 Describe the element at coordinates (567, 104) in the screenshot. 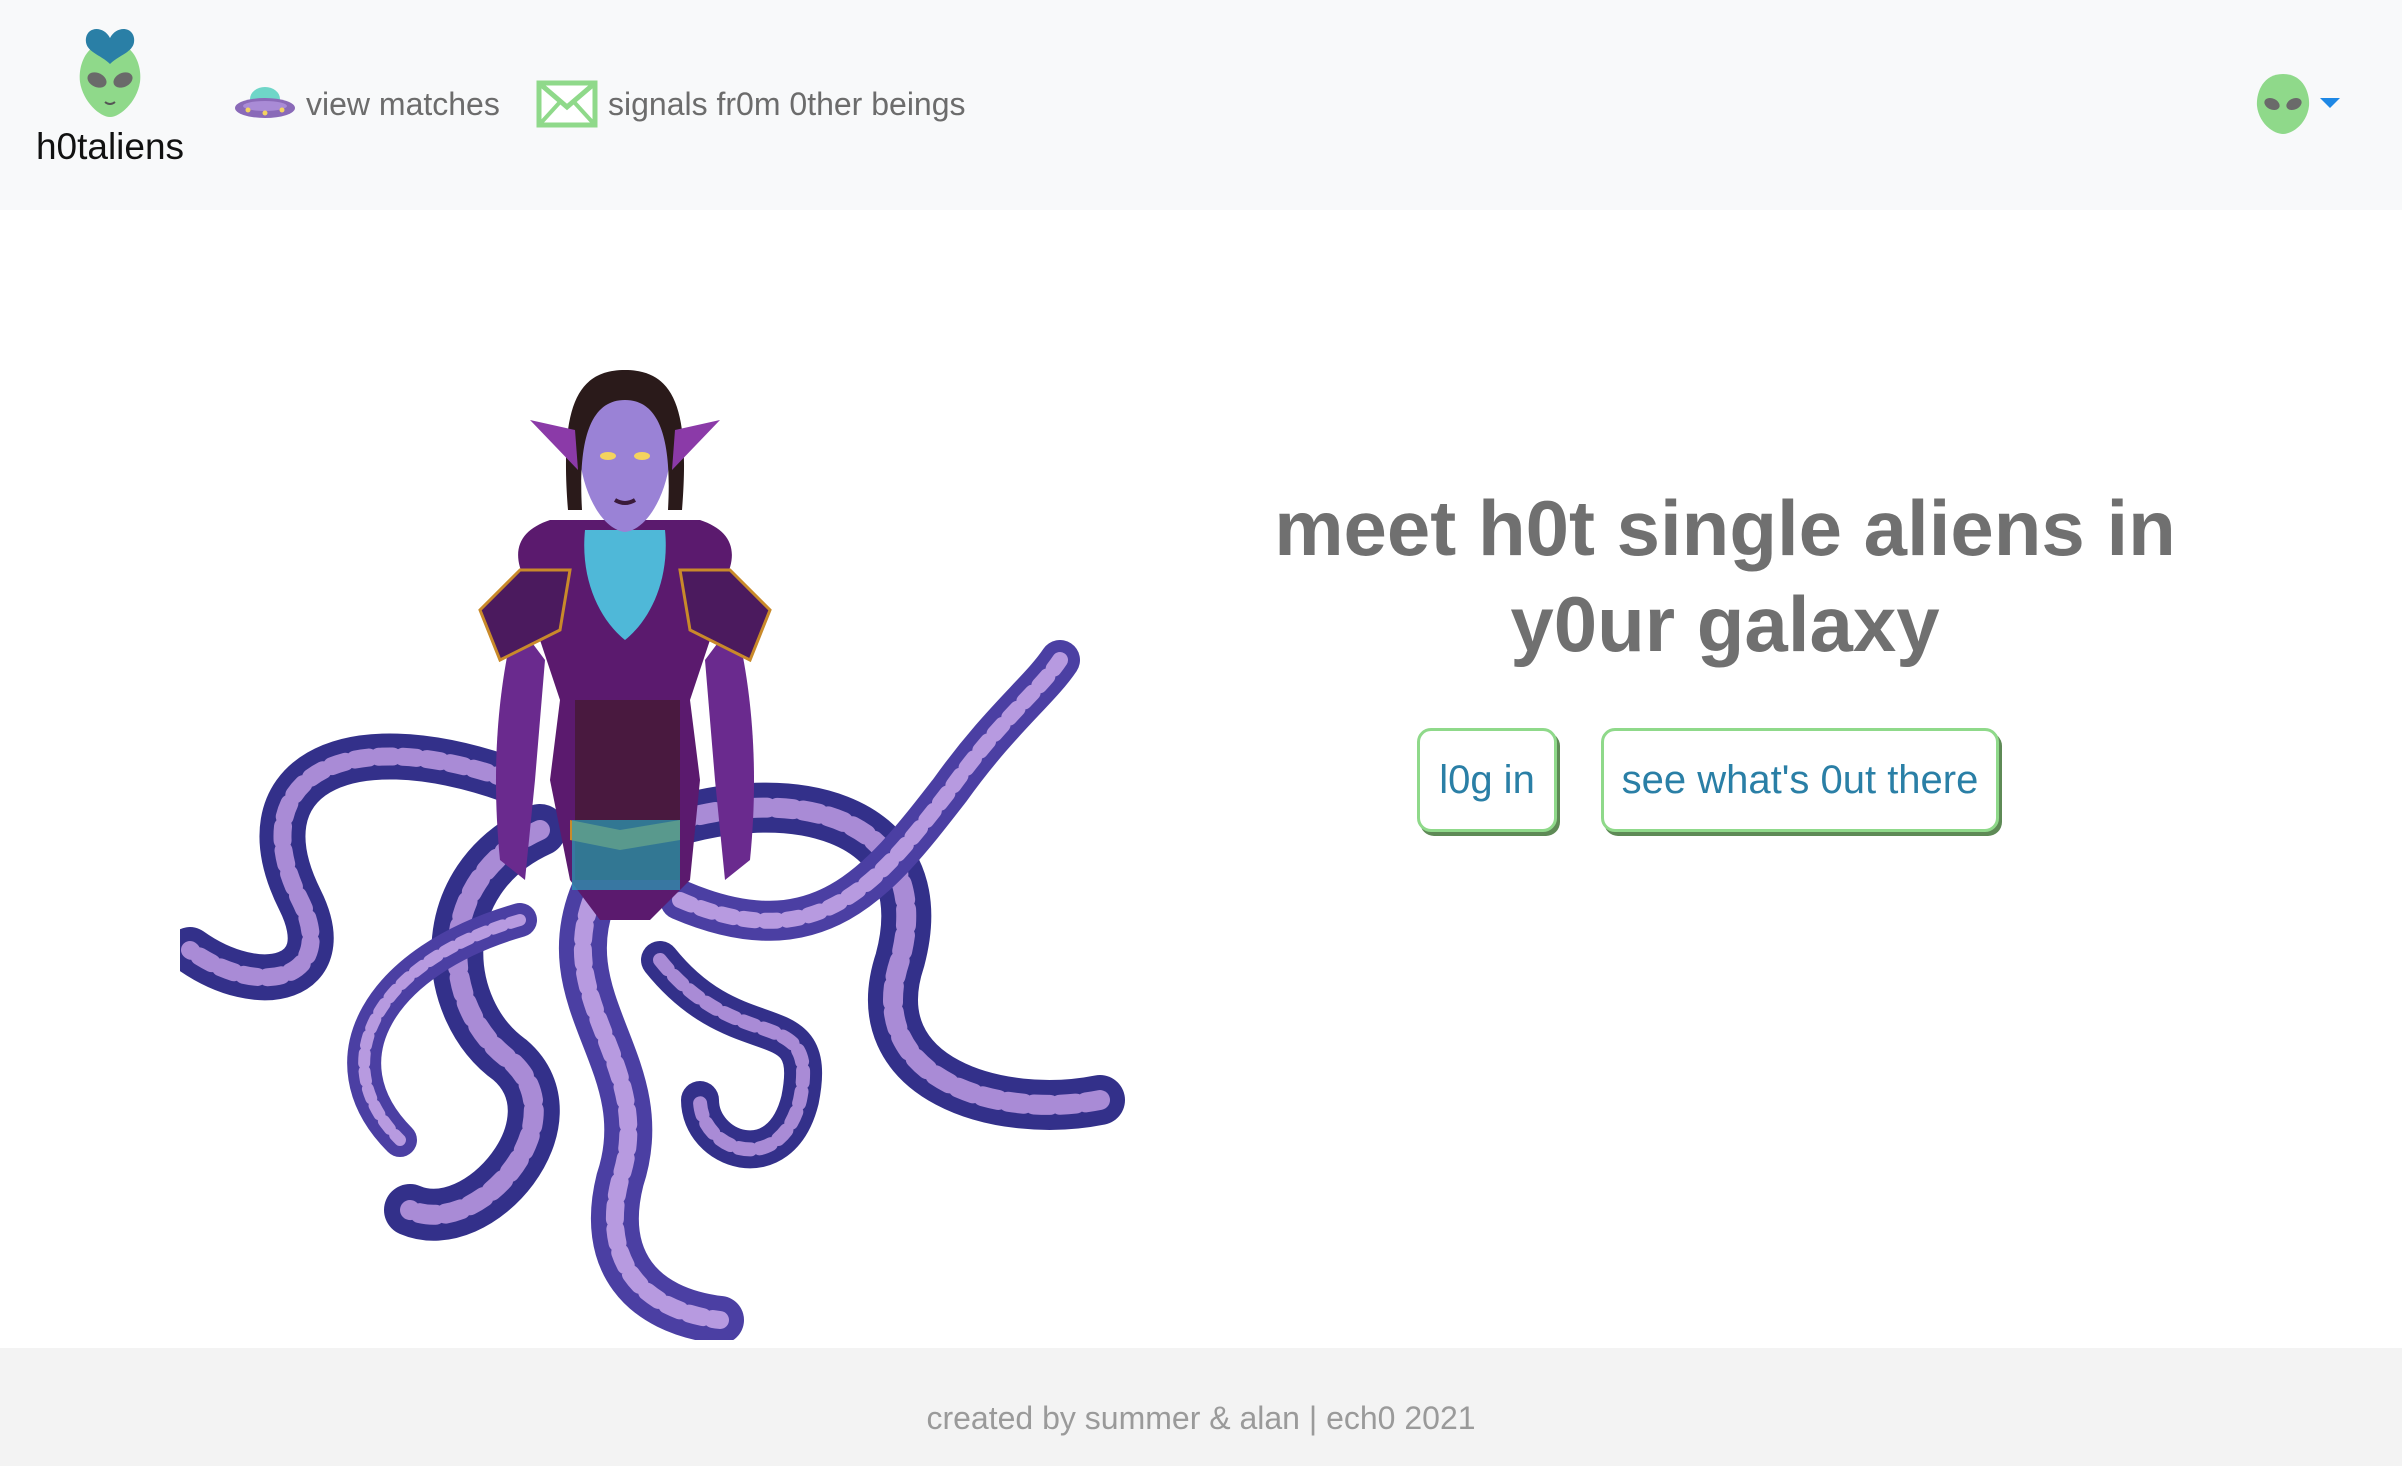

I see `envelope-icon` at that location.